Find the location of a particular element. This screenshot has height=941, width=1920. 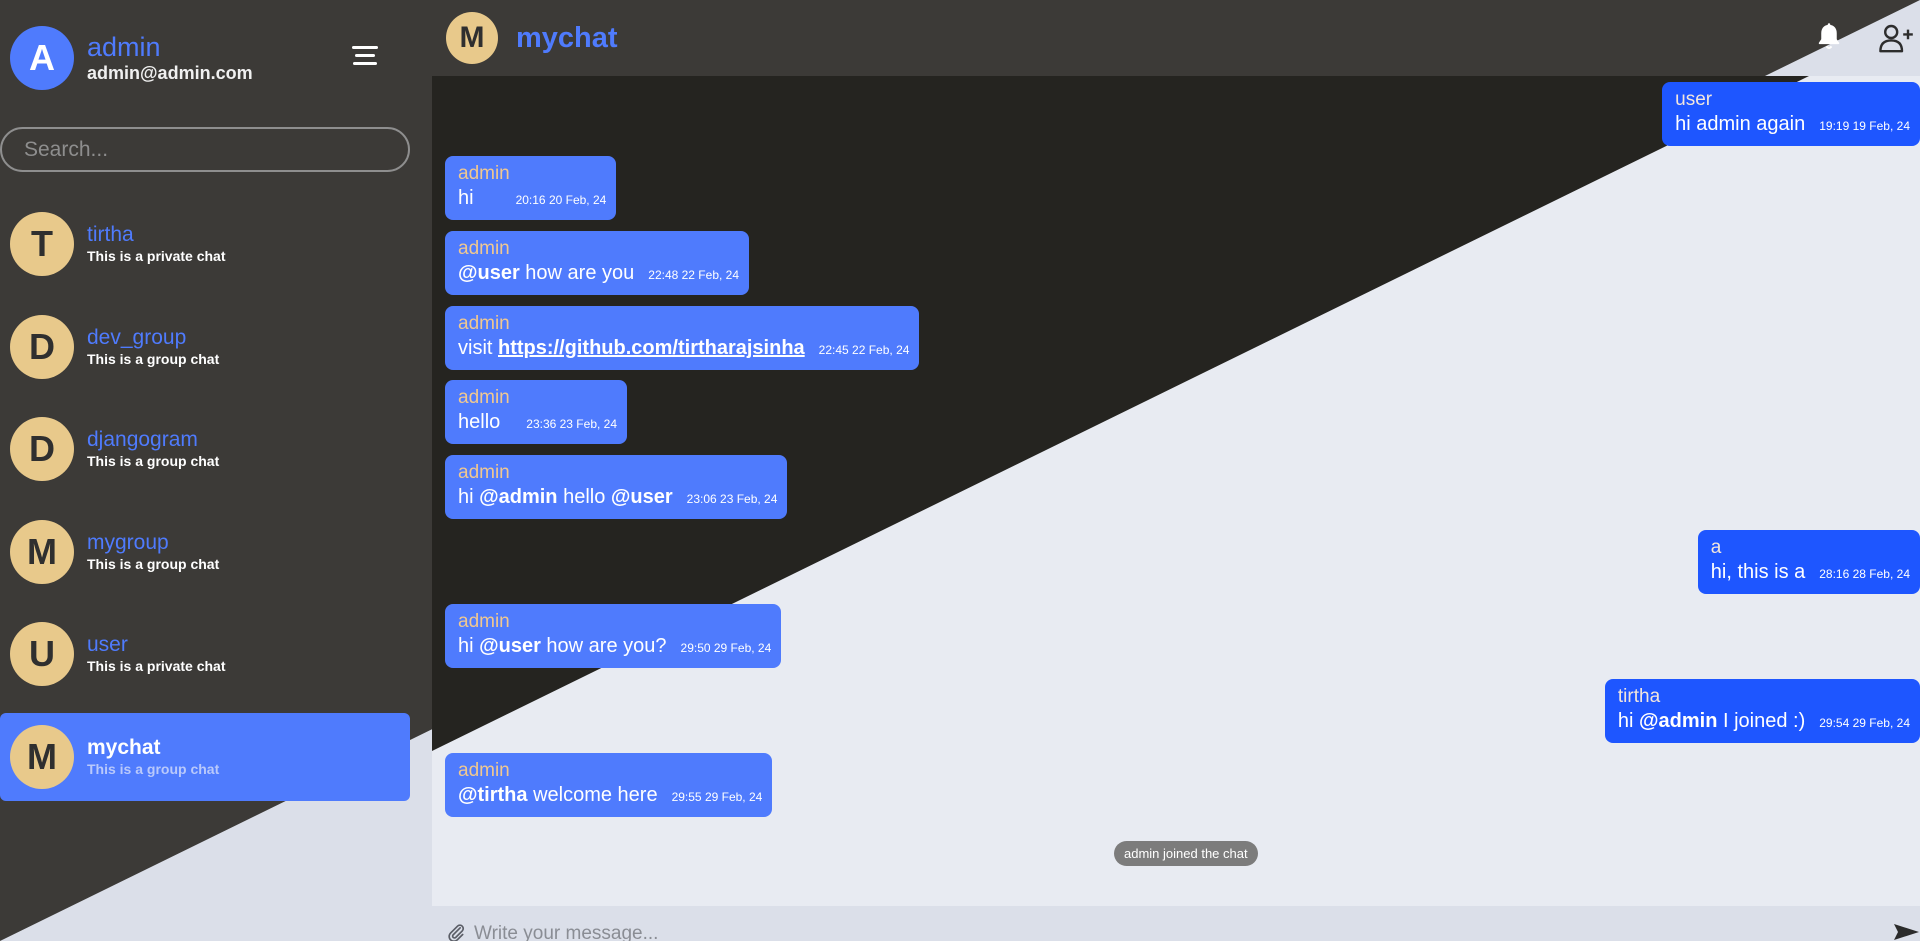

message-text: hi admin again is located at coordinates (1740, 124).